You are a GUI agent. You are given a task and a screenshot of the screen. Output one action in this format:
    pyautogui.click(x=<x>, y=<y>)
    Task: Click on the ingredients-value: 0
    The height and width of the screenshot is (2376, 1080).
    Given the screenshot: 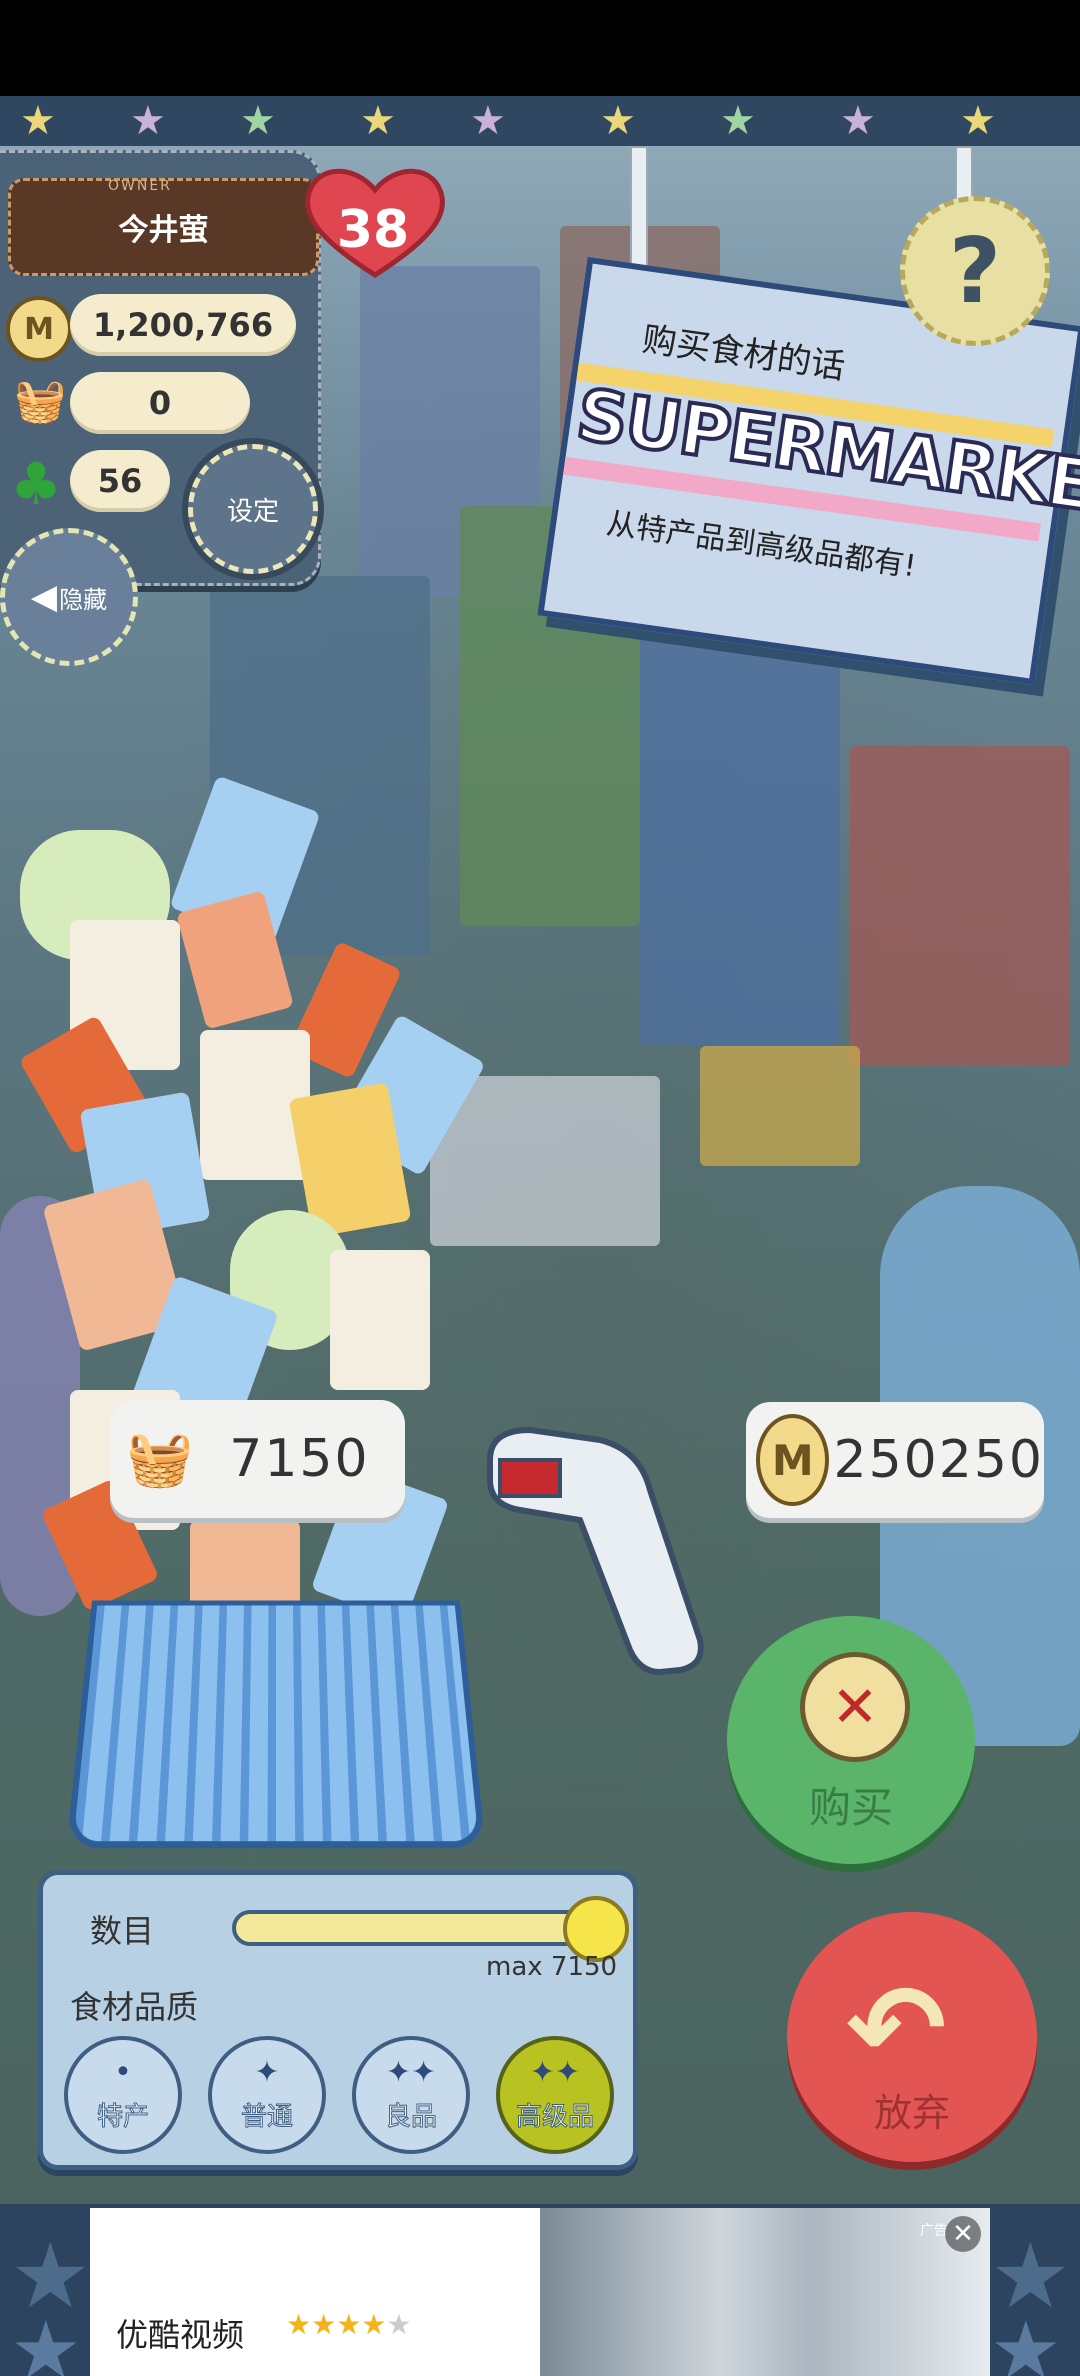 What is the action you would take?
    pyautogui.click(x=160, y=403)
    